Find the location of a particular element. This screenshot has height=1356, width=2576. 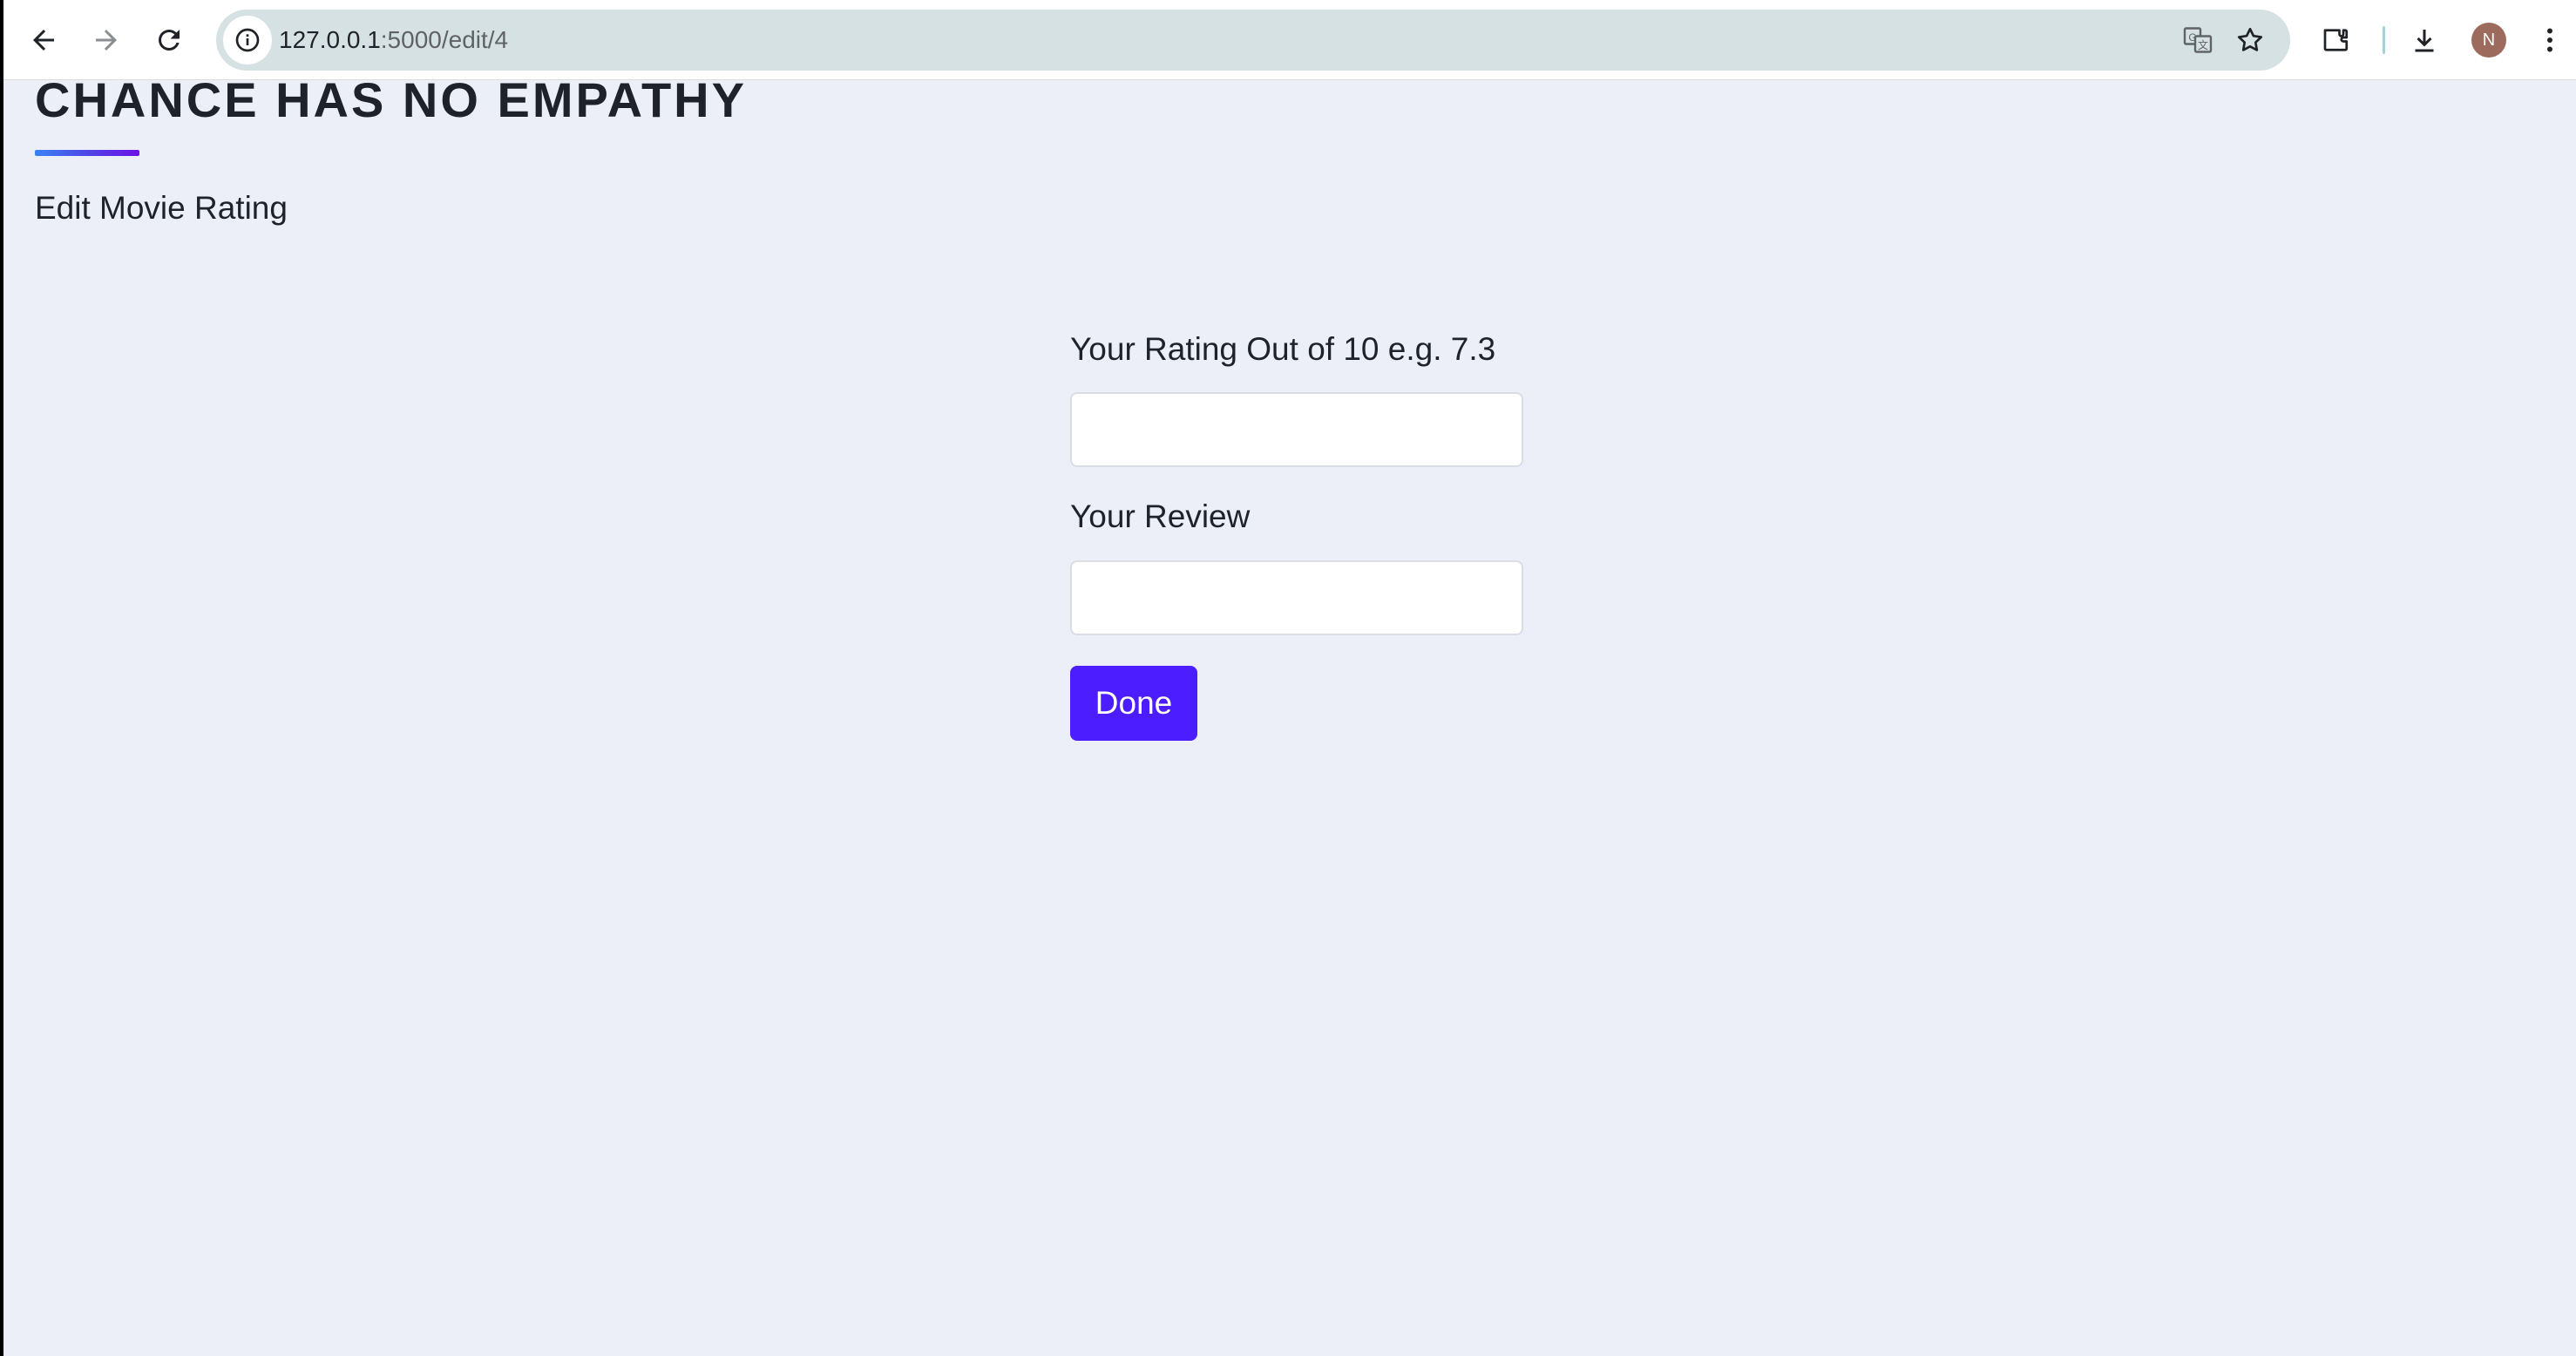

translate-button: G文 is located at coordinates (2198, 40).